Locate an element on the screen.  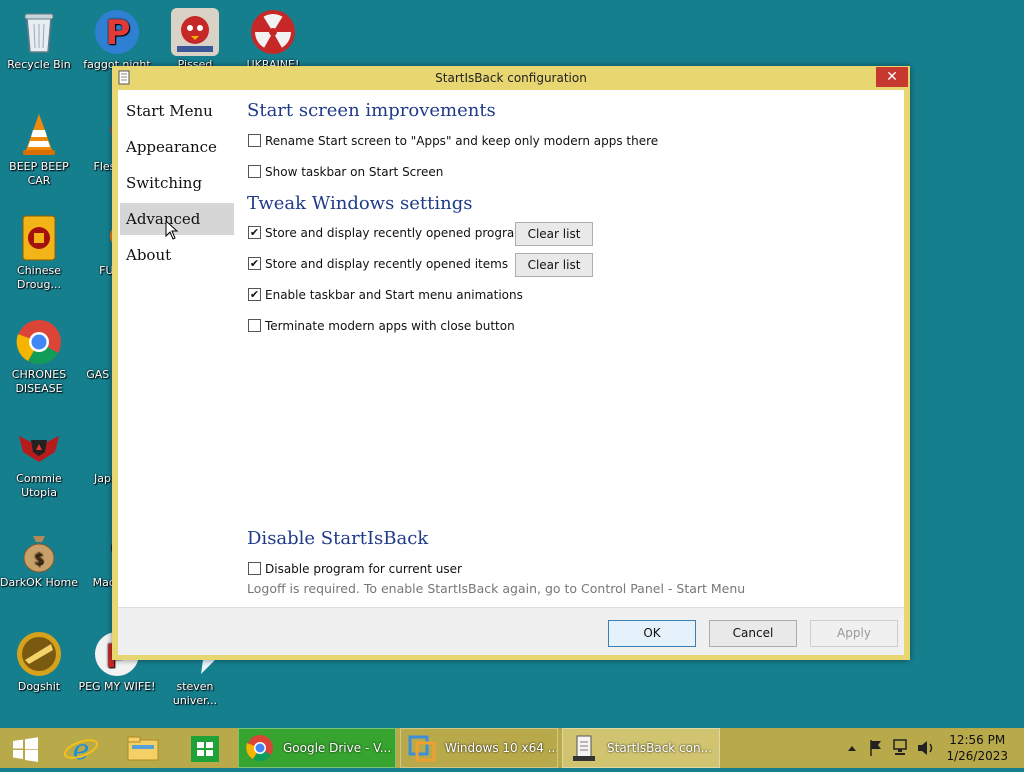
store-icon is located at coordinates (205, 749).